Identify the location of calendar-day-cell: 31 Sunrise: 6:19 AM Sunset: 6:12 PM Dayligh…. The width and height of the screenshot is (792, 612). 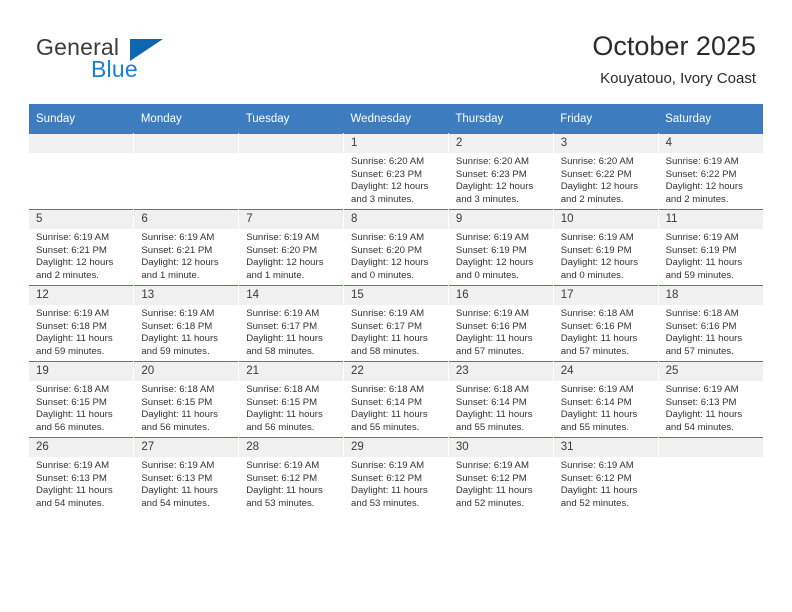
(606, 475).